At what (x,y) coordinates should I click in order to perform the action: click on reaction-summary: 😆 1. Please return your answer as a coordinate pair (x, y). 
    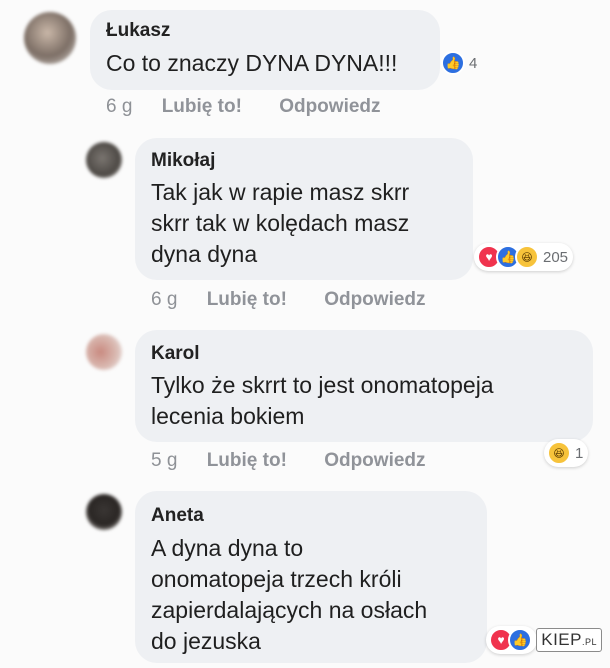
    Looking at the image, I should click on (566, 453).